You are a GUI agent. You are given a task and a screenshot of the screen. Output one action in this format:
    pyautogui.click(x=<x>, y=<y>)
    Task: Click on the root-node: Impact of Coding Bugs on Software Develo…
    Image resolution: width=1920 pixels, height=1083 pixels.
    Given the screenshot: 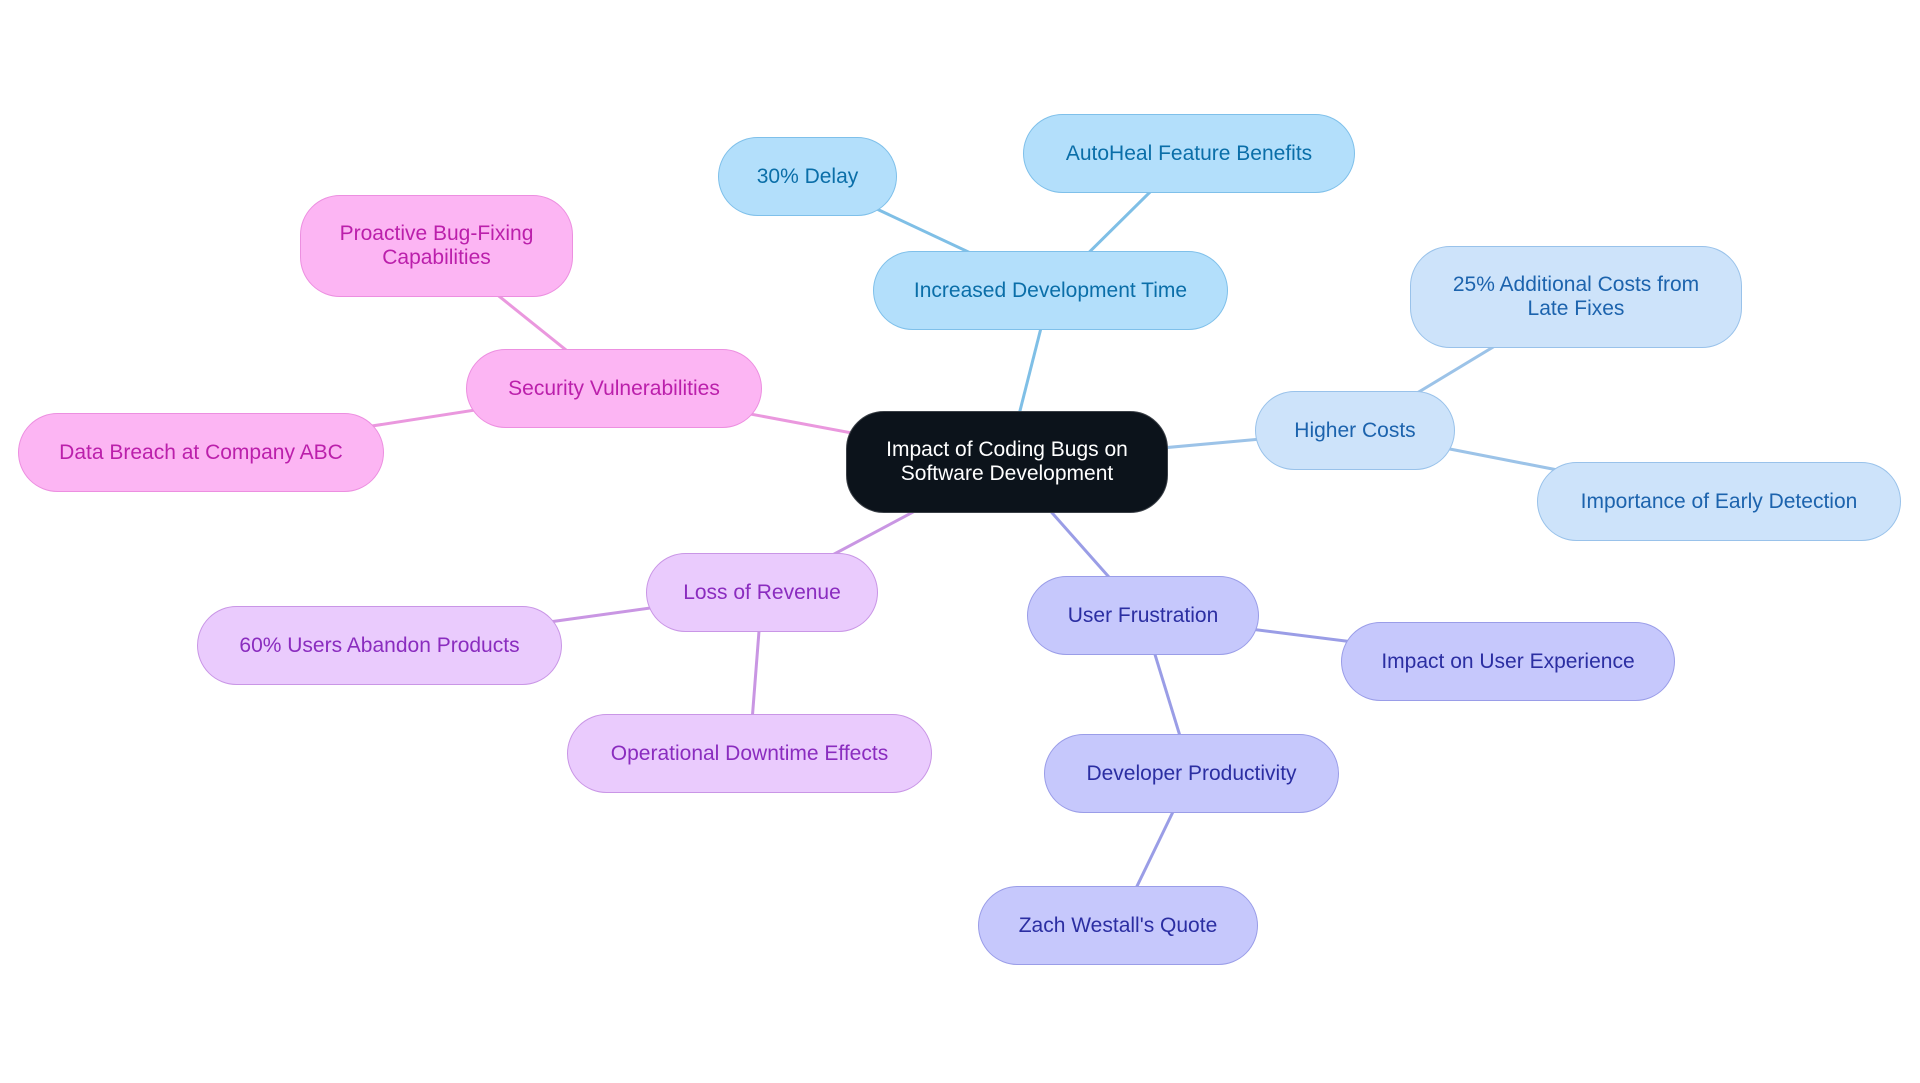 What is the action you would take?
    pyautogui.click(x=1007, y=462)
    